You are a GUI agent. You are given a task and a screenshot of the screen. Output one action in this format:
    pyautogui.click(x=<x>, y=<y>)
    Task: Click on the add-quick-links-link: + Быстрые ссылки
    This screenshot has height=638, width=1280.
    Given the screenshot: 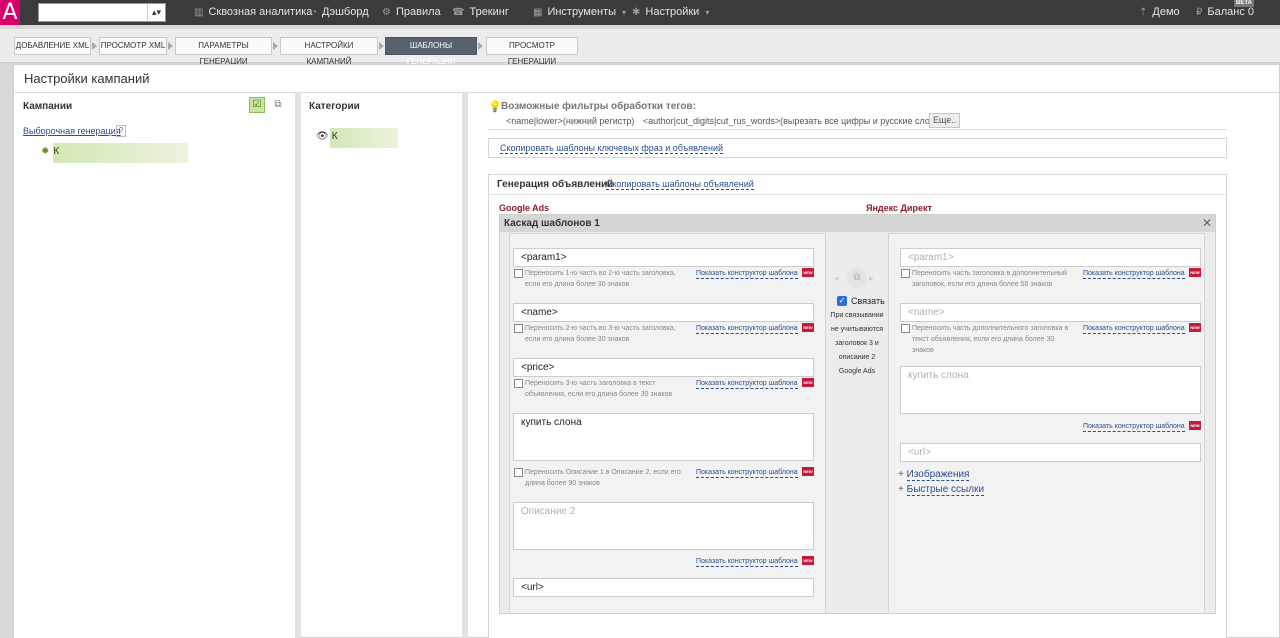 What is the action you would take?
    pyautogui.click(x=941, y=490)
    